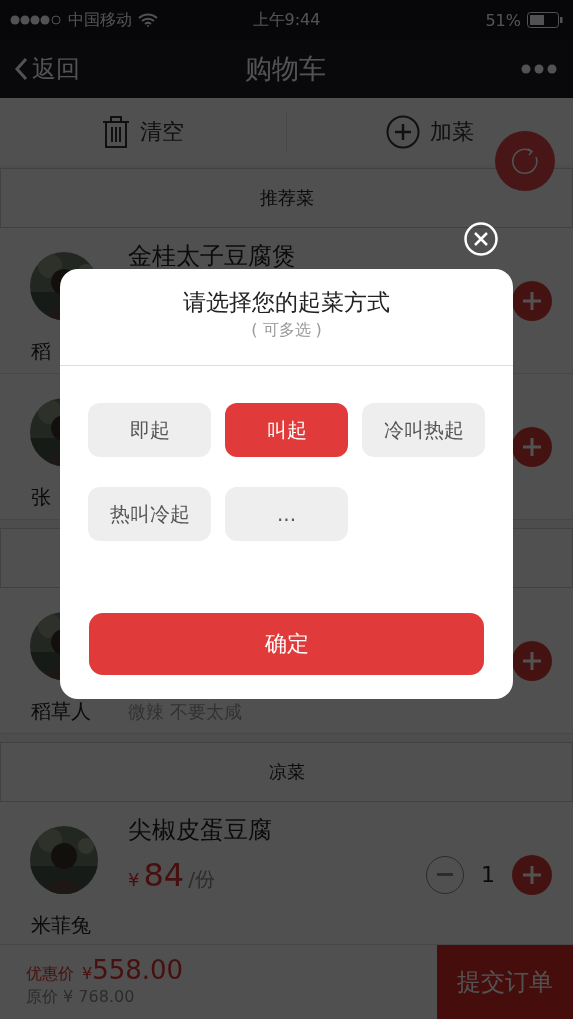 This screenshot has width=573, height=1019. What do you see at coordinates (200, 830) in the screenshot?
I see `dish-name: 尖椒皮蛋豆腐` at bounding box center [200, 830].